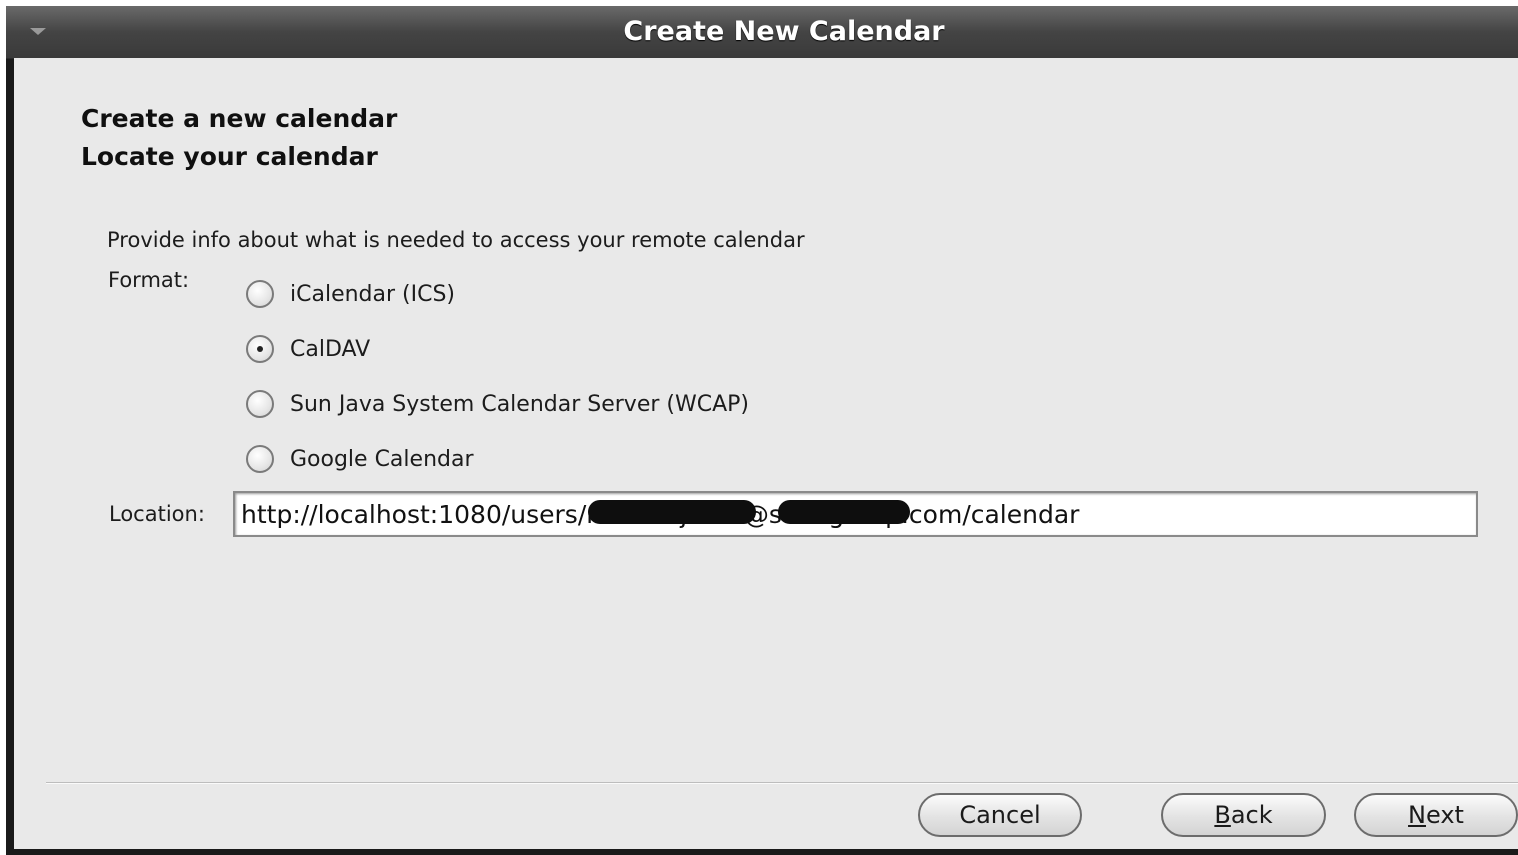 The height and width of the screenshot is (855, 1518). What do you see at coordinates (382, 459) in the screenshot?
I see `radio-label-google: Google Calendar` at bounding box center [382, 459].